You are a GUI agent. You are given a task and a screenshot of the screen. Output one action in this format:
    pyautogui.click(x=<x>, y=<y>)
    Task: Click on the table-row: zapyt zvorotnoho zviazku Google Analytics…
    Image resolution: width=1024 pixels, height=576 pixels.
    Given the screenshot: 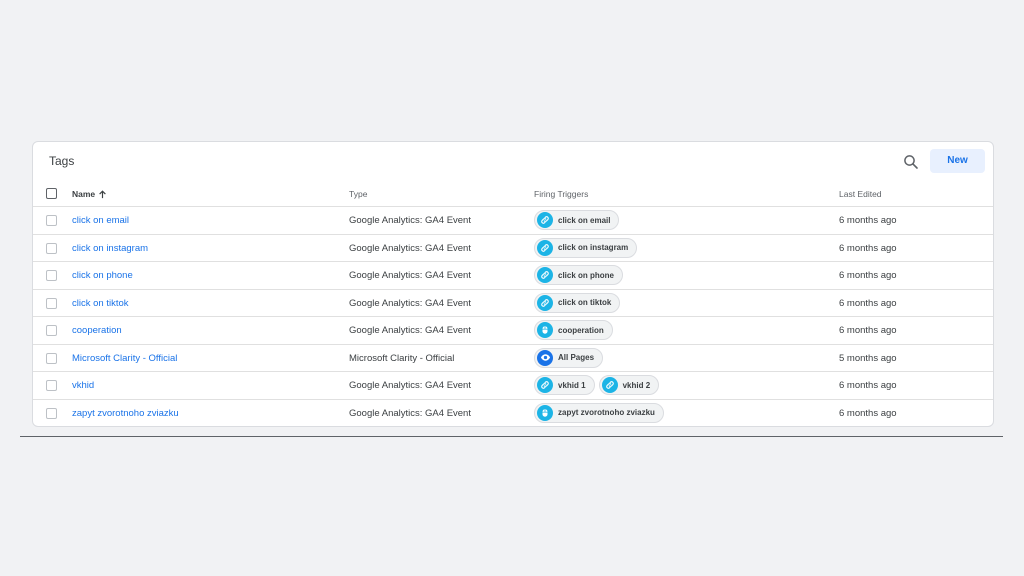 What is the action you would take?
    pyautogui.click(x=513, y=413)
    